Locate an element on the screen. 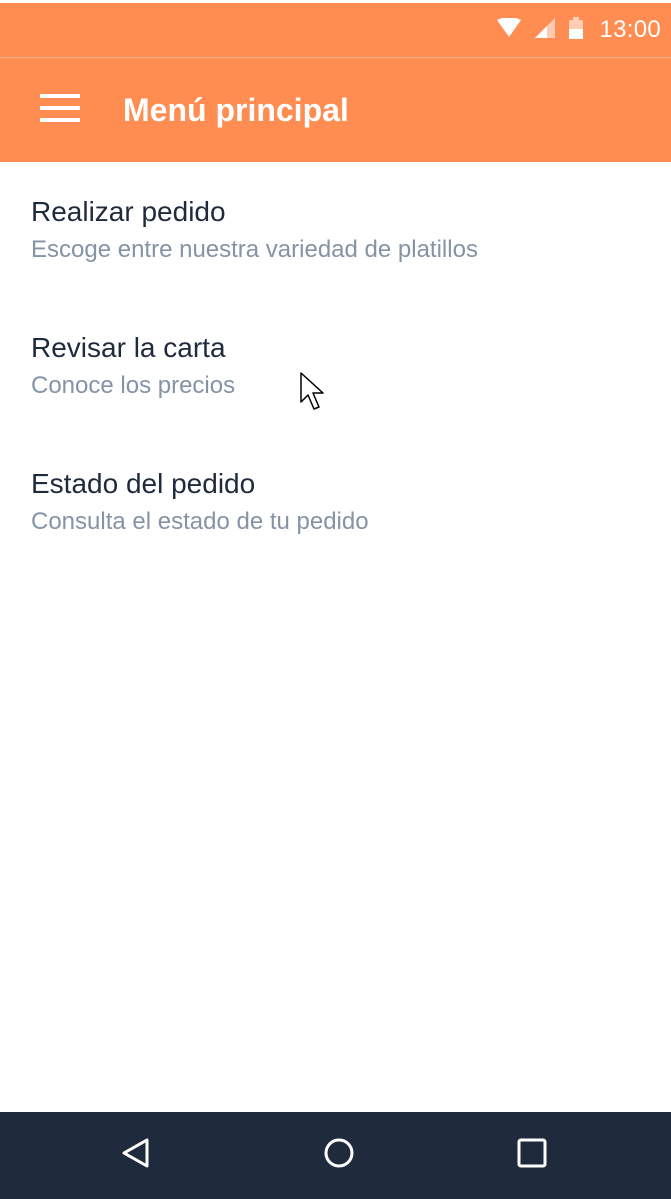 The image size is (671, 1199). home-button is located at coordinates (339, 1155).